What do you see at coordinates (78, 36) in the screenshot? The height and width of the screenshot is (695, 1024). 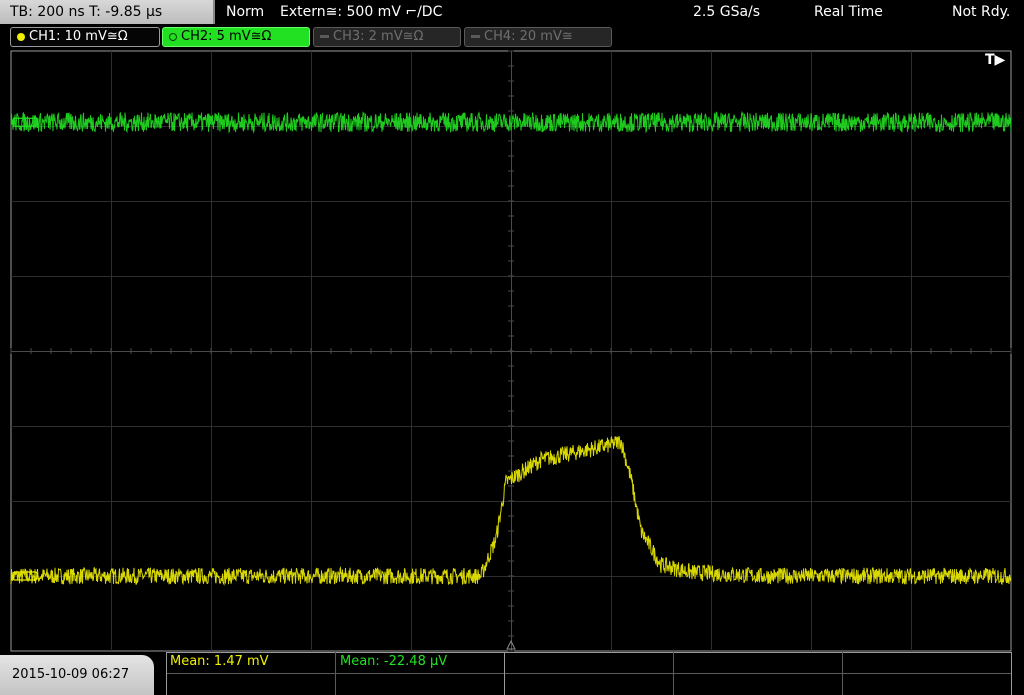 I see `channel-1-label: CH1: 10 mV≅Ω` at bounding box center [78, 36].